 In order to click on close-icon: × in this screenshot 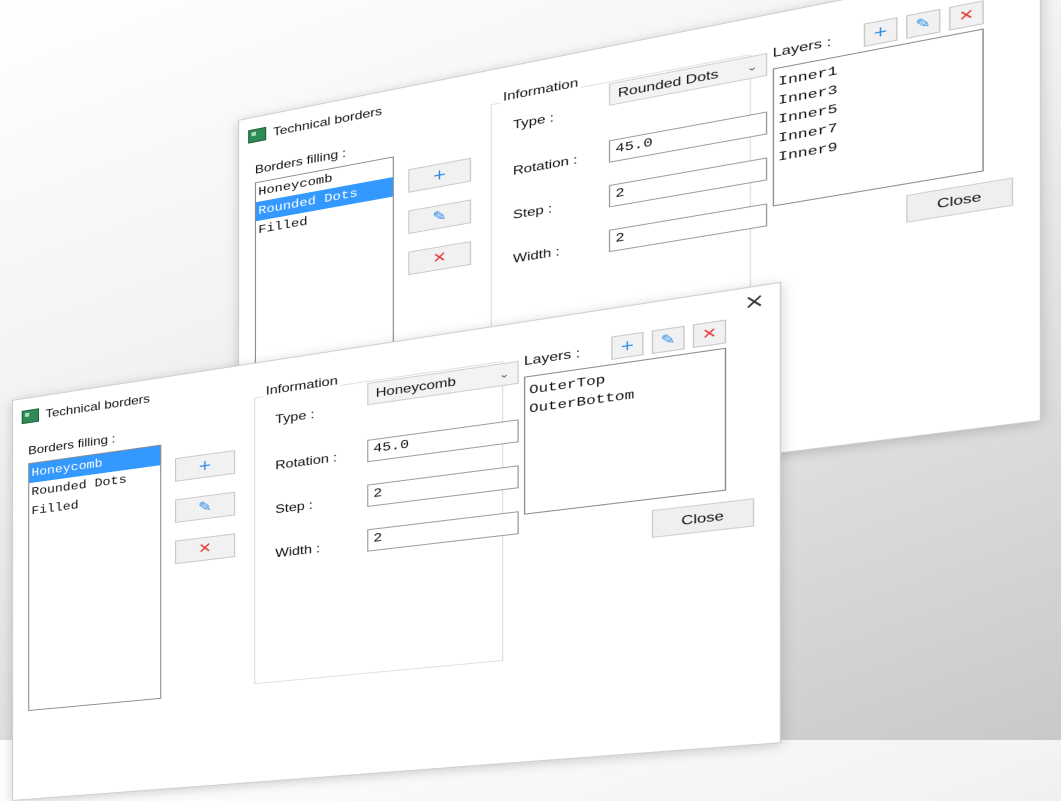, I will do `click(754, 302)`.